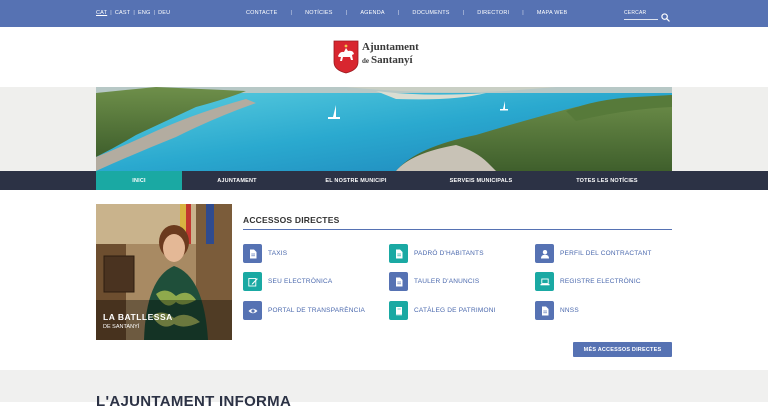  I want to click on search-input: CERCAR, so click(641, 14).